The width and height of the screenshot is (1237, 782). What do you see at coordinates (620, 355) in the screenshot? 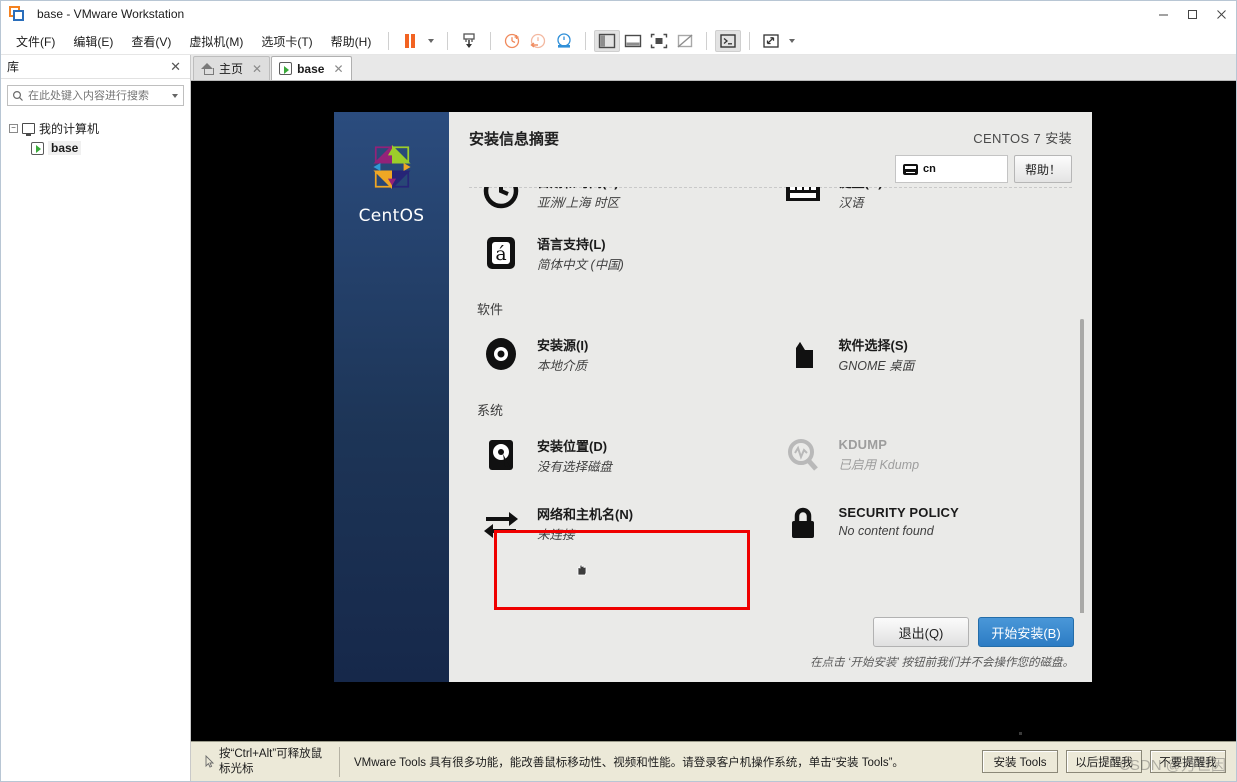
I see `spoke-installation-source: 安装源(I) 本地介质` at bounding box center [620, 355].